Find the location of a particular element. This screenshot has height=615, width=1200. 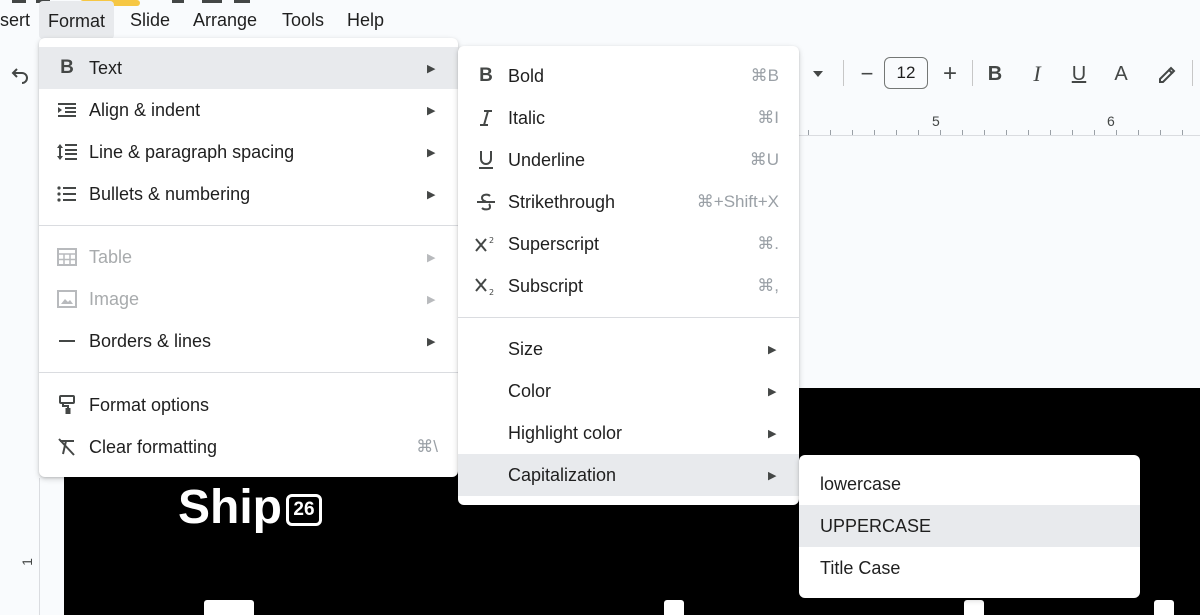

image-icon is located at coordinates (67, 299).